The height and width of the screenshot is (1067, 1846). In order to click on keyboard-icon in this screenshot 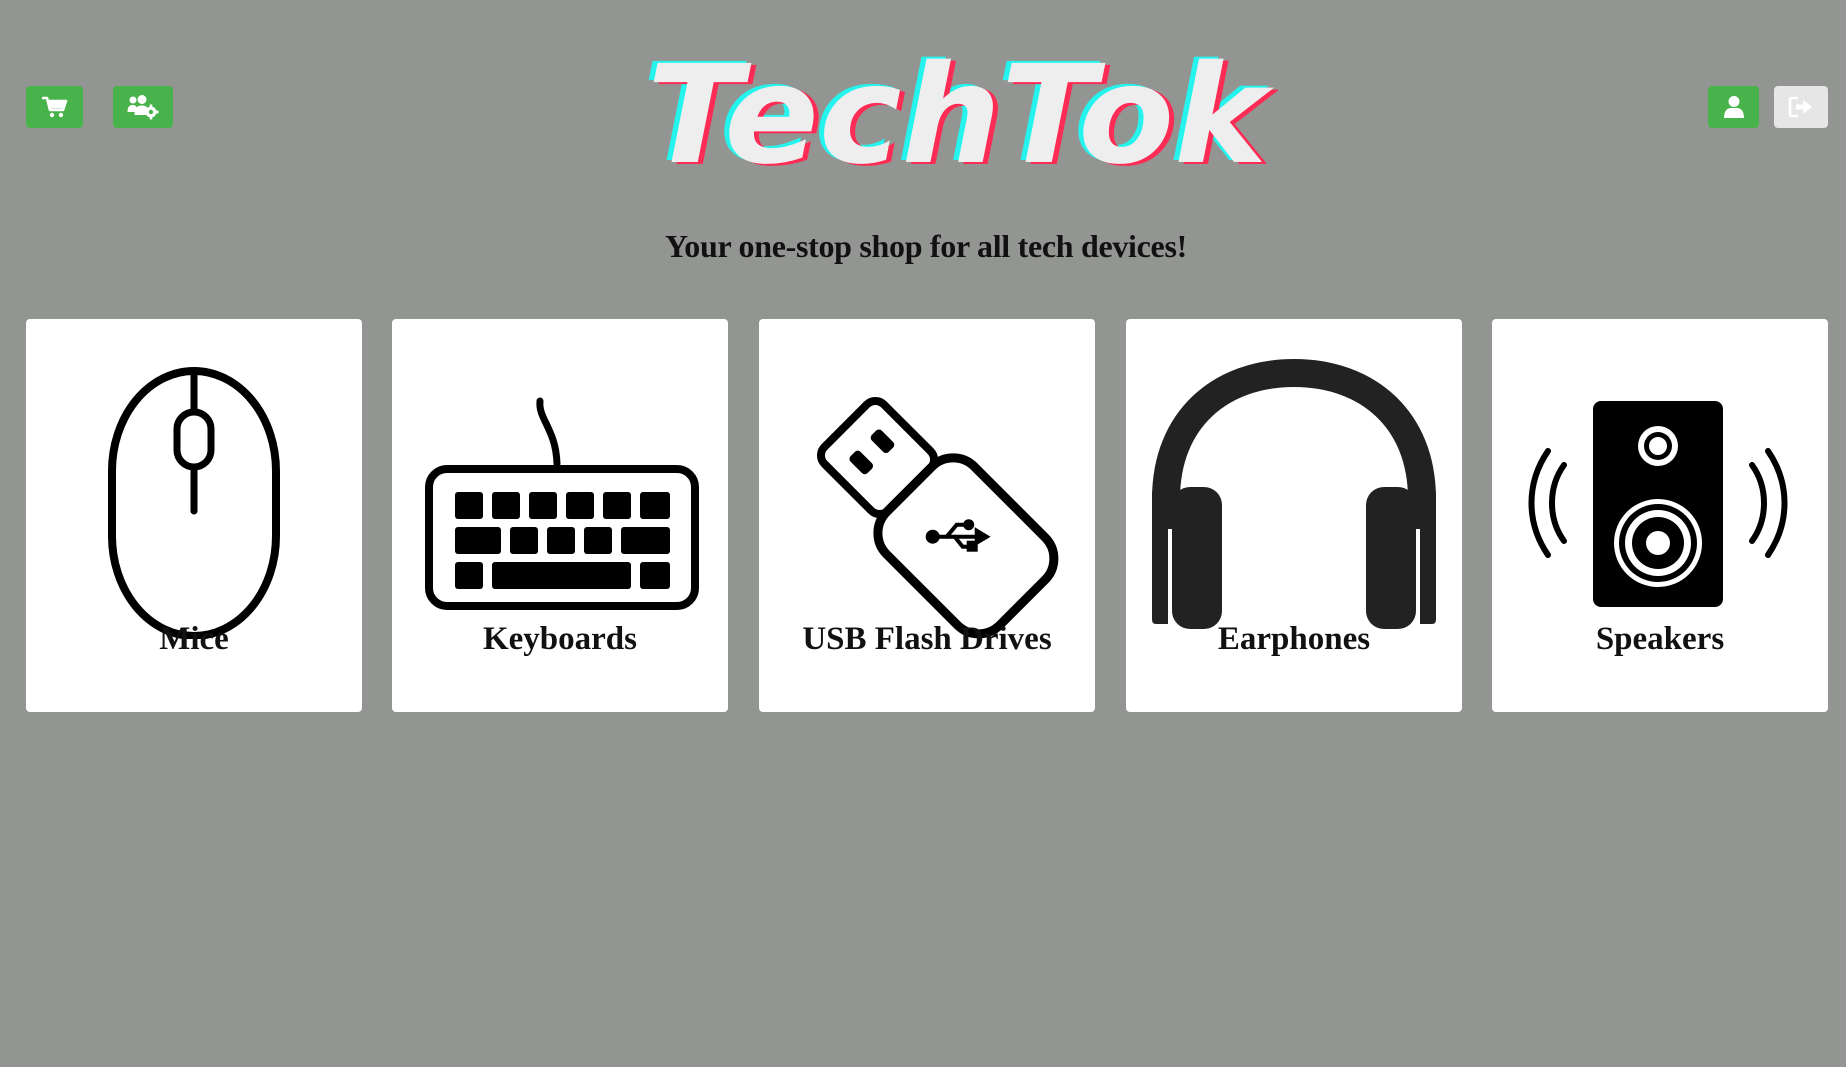, I will do `click(560, 489)`.